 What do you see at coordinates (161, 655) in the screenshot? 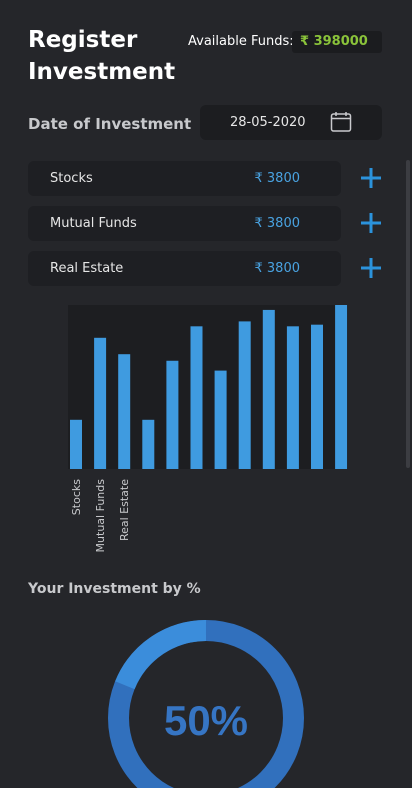
I see `donut-arc` at bounding box center [161, 655].